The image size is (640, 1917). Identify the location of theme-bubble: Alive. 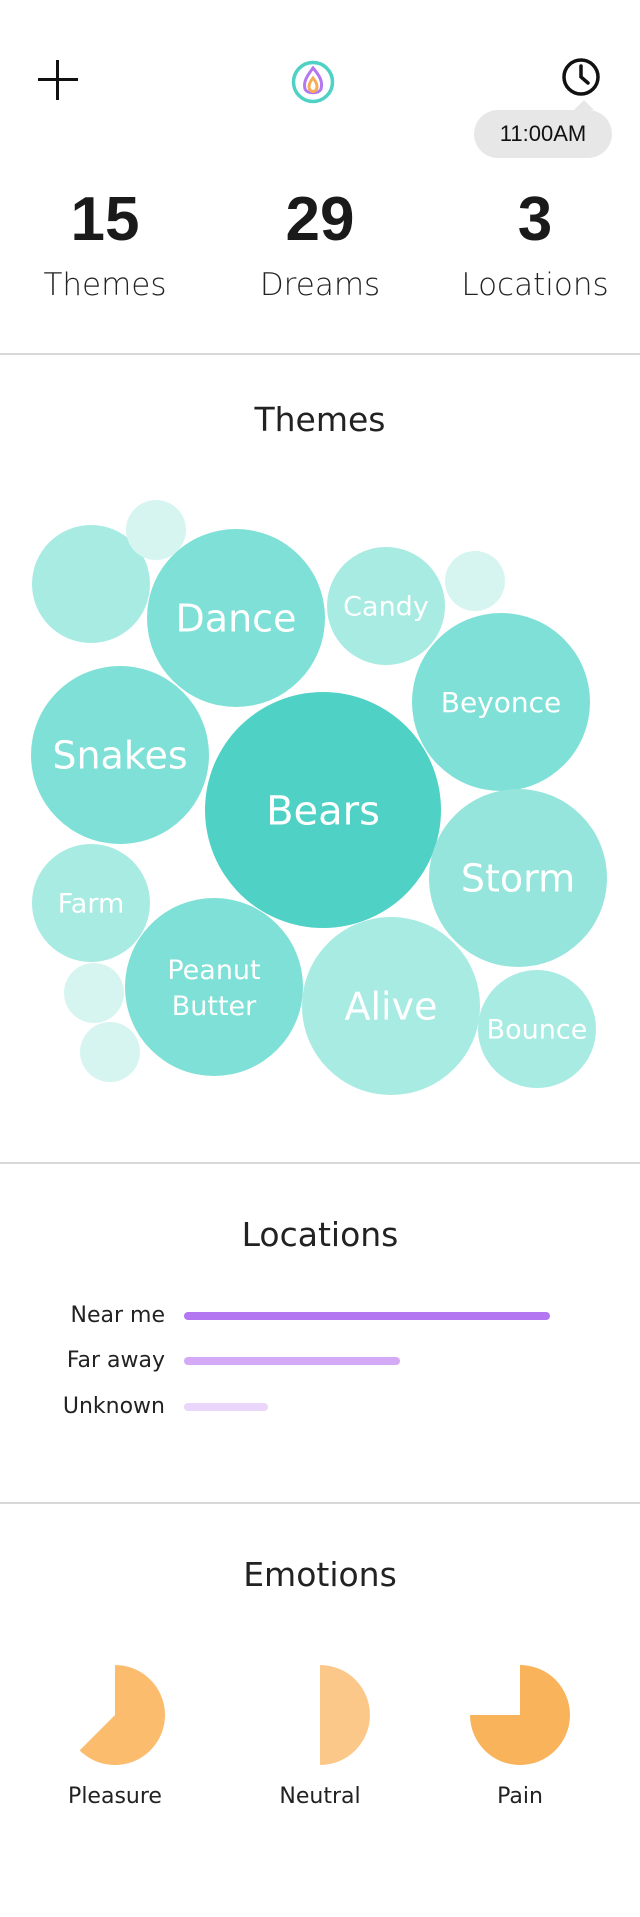
(391, 1006).